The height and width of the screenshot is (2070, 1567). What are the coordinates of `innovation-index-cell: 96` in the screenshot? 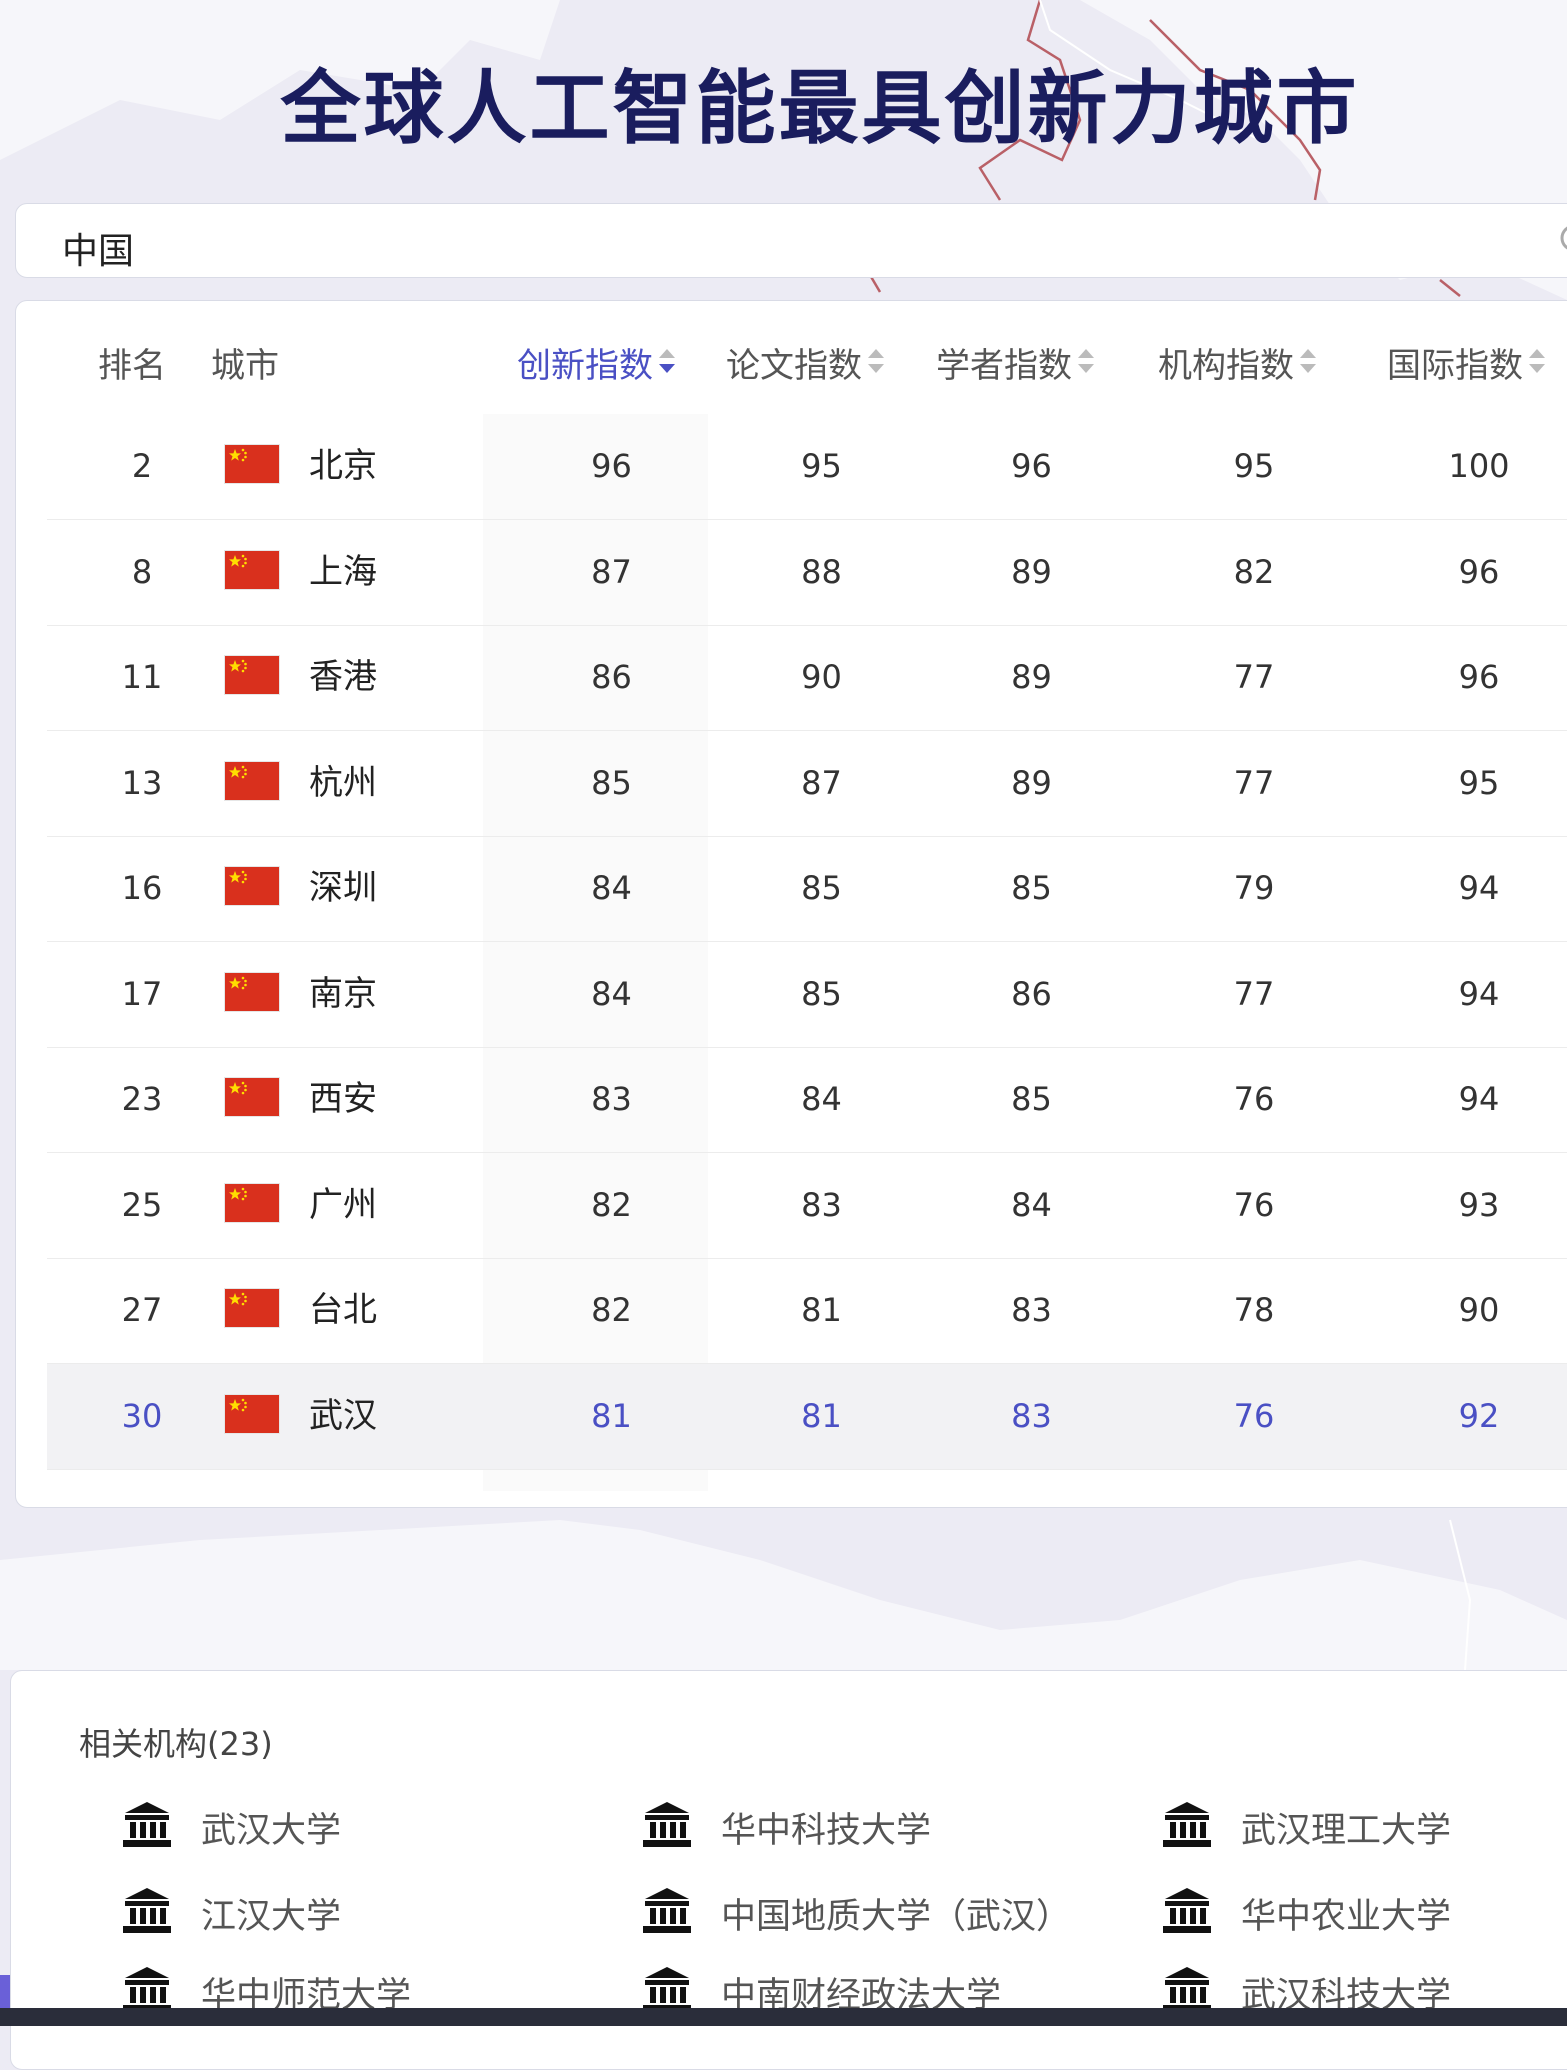 It's located at (611, 466).